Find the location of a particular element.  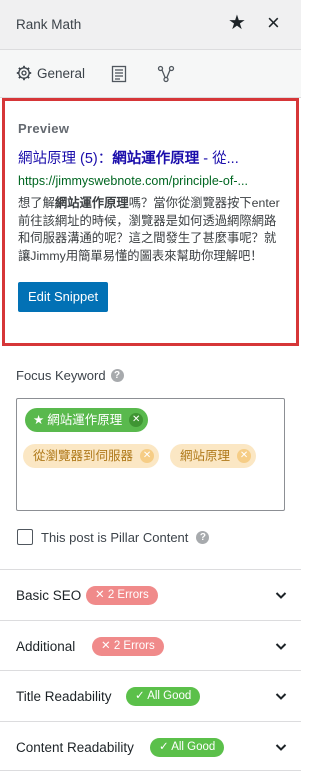

preview-title-part: 網站原理 is located at coordinates (49, 159).